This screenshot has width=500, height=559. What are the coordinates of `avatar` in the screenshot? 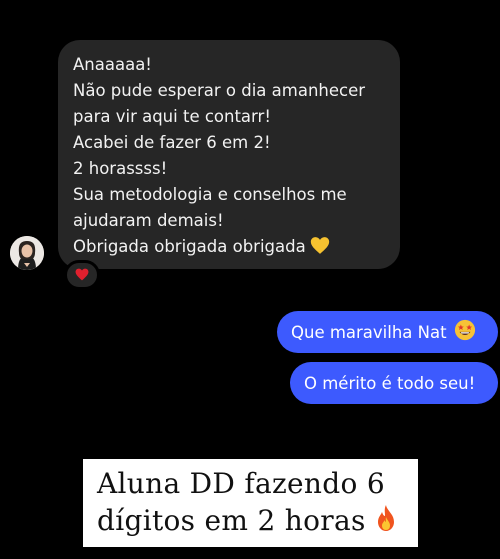 It's located at (27, 253).